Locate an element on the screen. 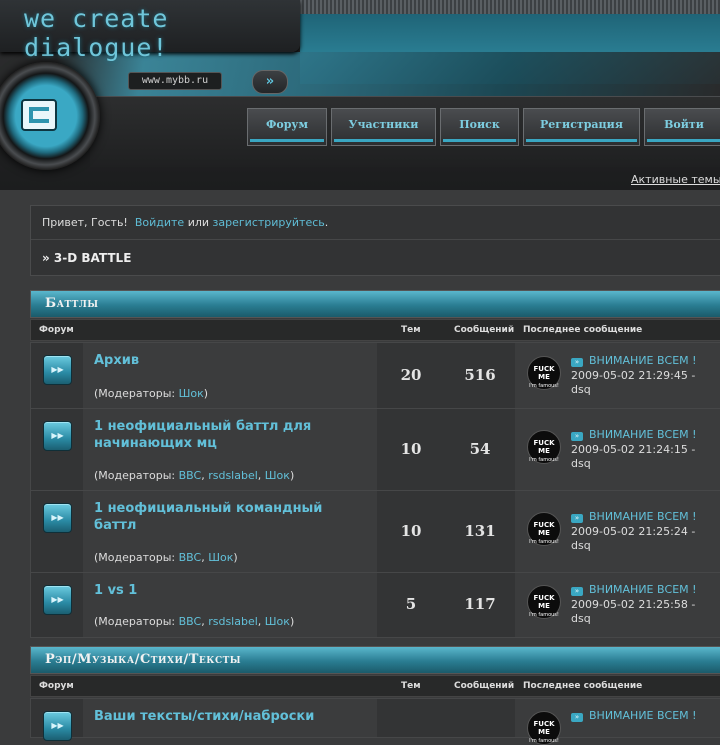  post-count: 516 is located at coordinates (480, 375).